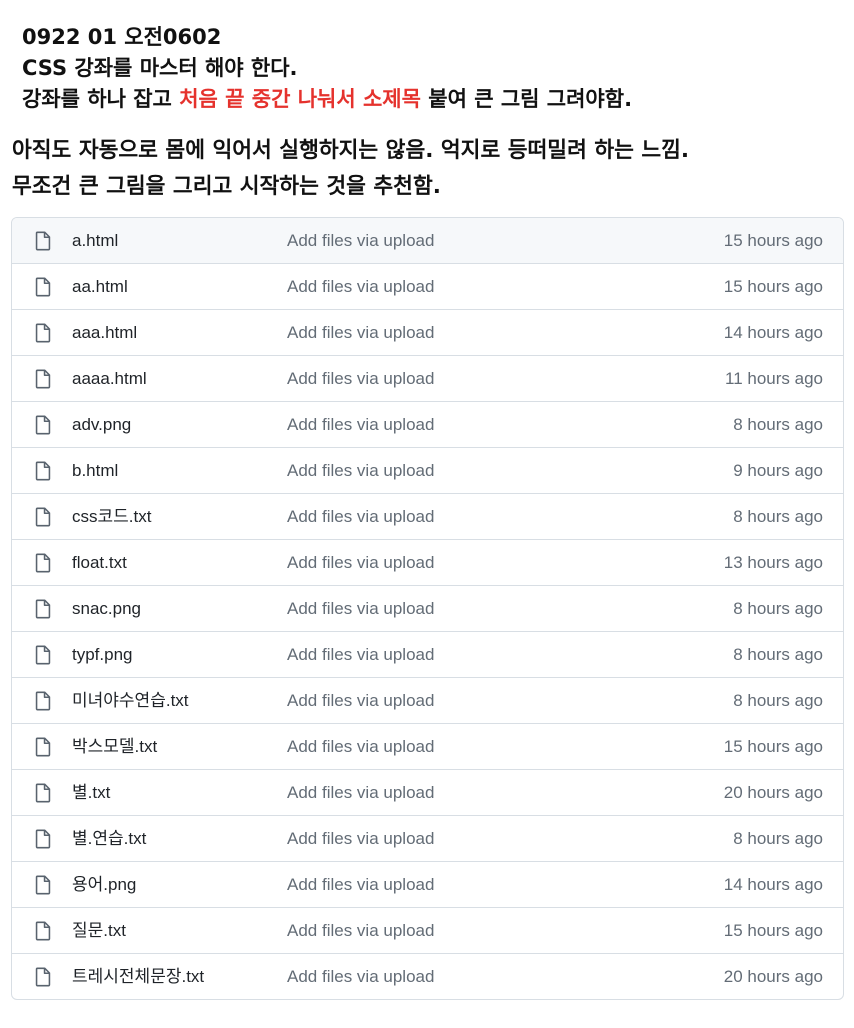 Image resolution: width=854 pixels, height=1028 pixels. What do you see at coordinates (91, 793) in the screenshot?
I see `file-name-link: 별.txt` at bounding box center [91, 793].